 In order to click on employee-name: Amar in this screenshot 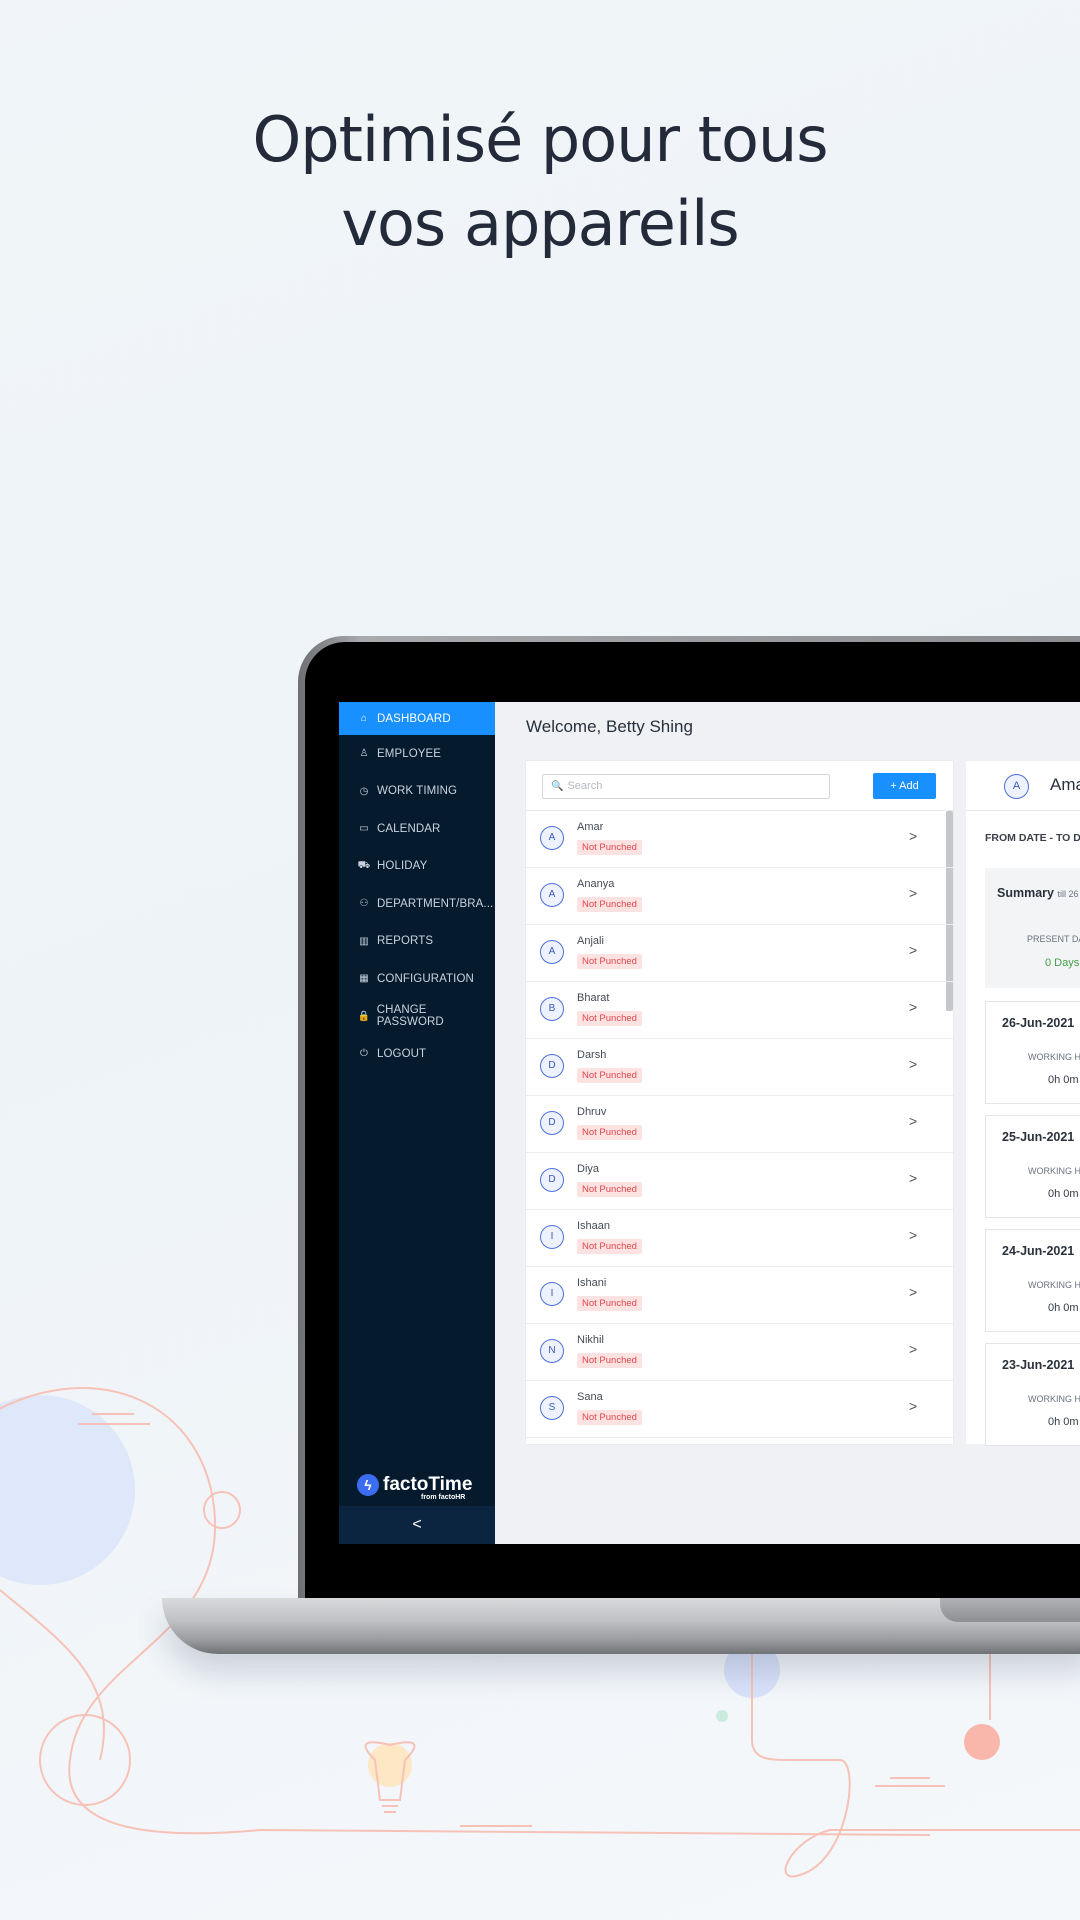, I will do `click(590, 827)`.